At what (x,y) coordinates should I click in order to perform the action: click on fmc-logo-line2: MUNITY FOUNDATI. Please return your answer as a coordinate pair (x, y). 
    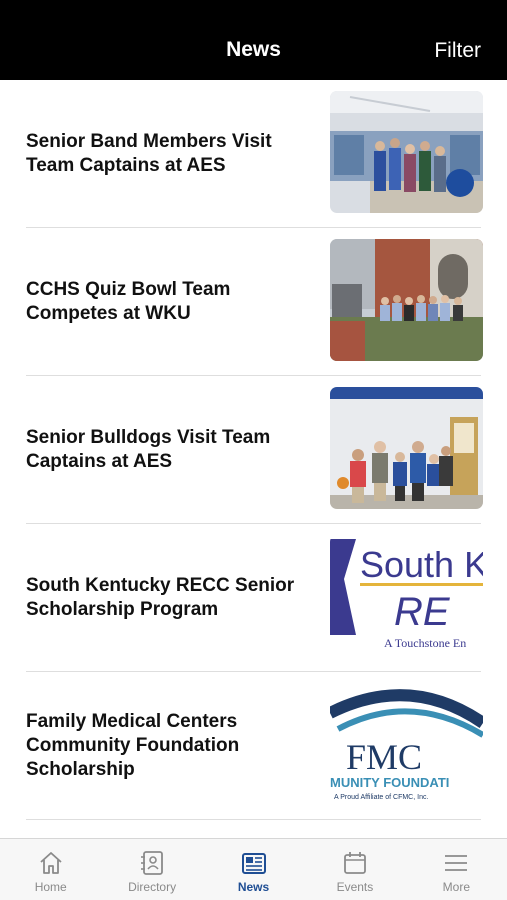
    Looking at the image, I should click on (389, 782).